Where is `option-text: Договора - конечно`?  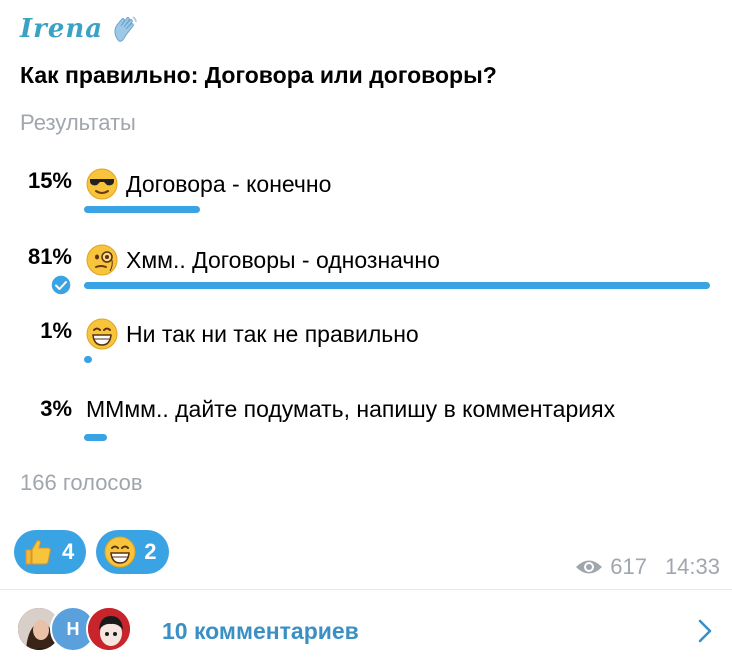 option-text: Договора - конечно is located at coordinates (229, 183).